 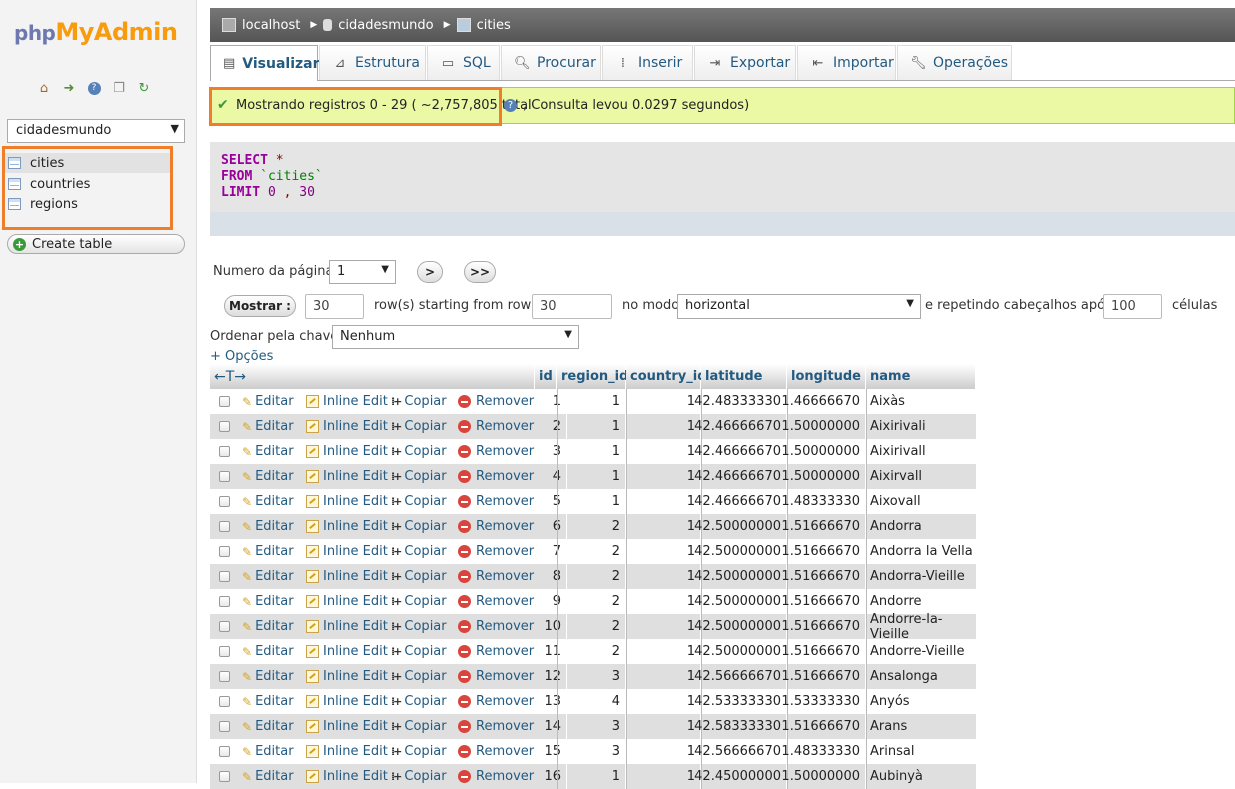 I want to click on cell-name: Anyós, so click(x=921, y=701).